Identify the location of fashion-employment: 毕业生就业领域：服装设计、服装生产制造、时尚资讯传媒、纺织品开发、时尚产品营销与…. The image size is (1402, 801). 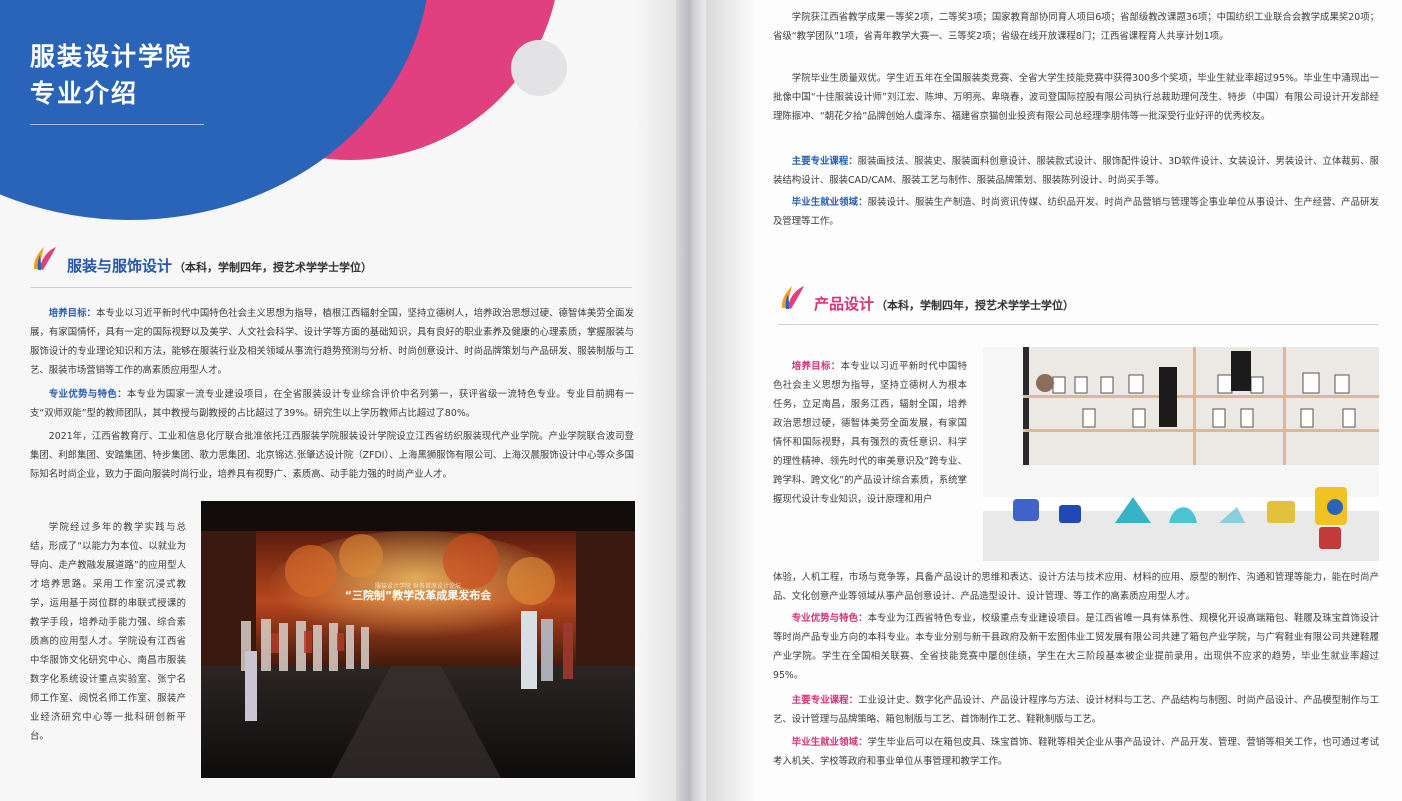
(1076, 212).